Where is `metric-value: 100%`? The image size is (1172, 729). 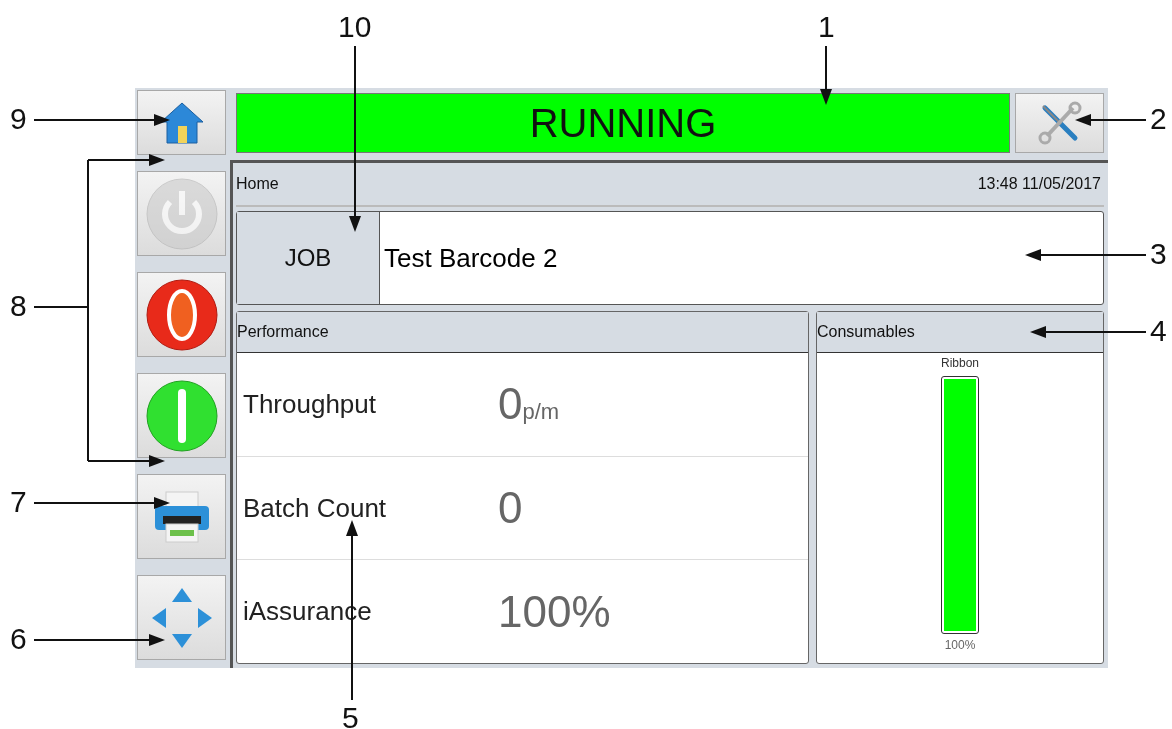 metric-value: 100% is located at coordinates (554, 611).